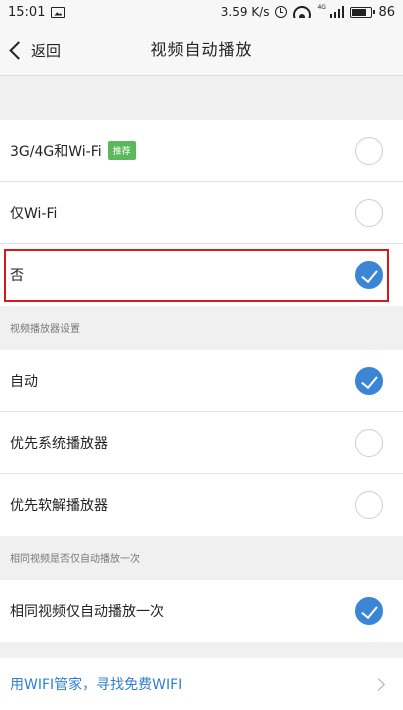  I want to click on status-time: 15:01, so click(27, 12).